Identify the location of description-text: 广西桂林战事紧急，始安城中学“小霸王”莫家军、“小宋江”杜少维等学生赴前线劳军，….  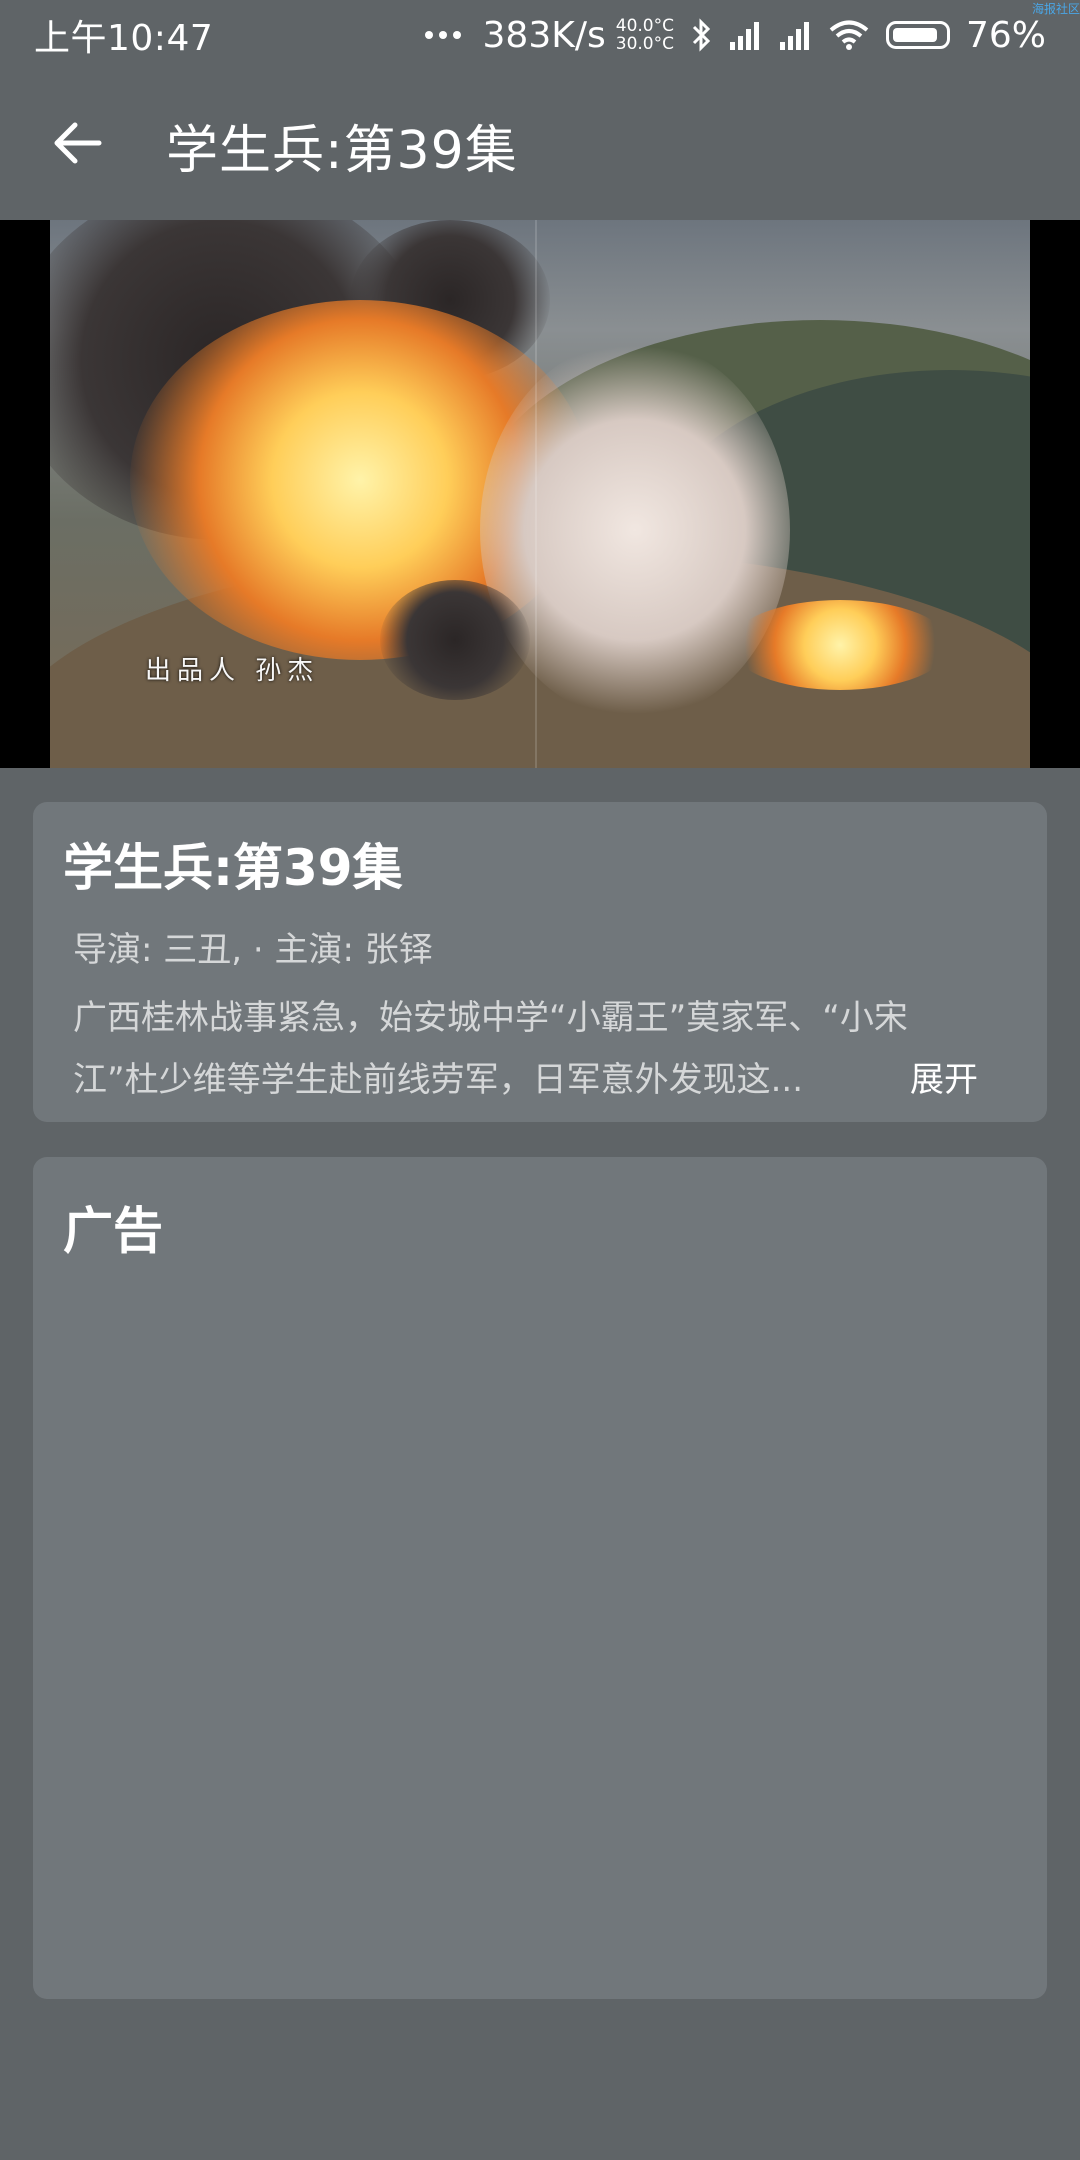
(490, 1049).